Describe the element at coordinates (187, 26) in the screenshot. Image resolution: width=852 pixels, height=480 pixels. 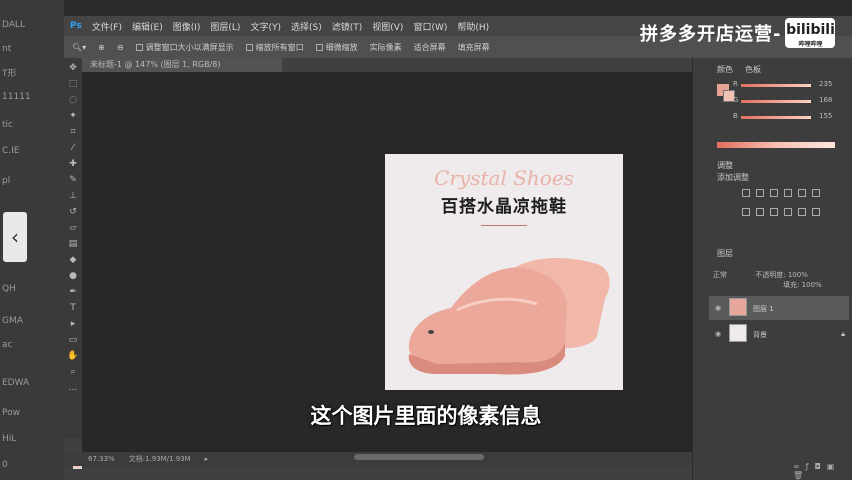
I see `menu-image: 图像(I)` at that location.